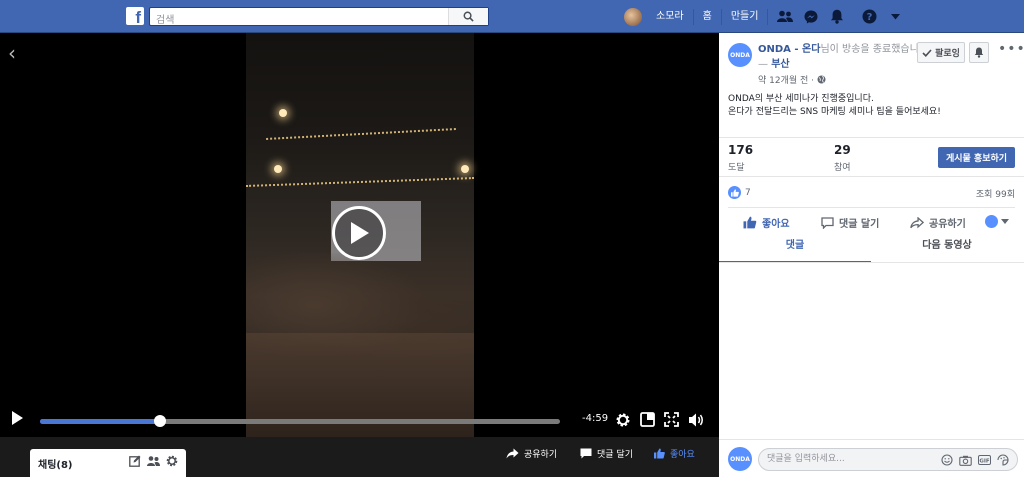 Image resolution: width=1024 pixels, height=477 pixels. Describe the element at coordinates (531, 453) in the screenshot. I see `share-button: 공유하기` at that location.